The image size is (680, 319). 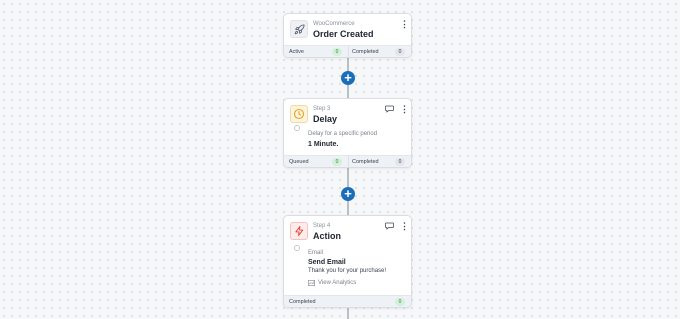 I want to click on connector-line, so click(x=348, y=313).